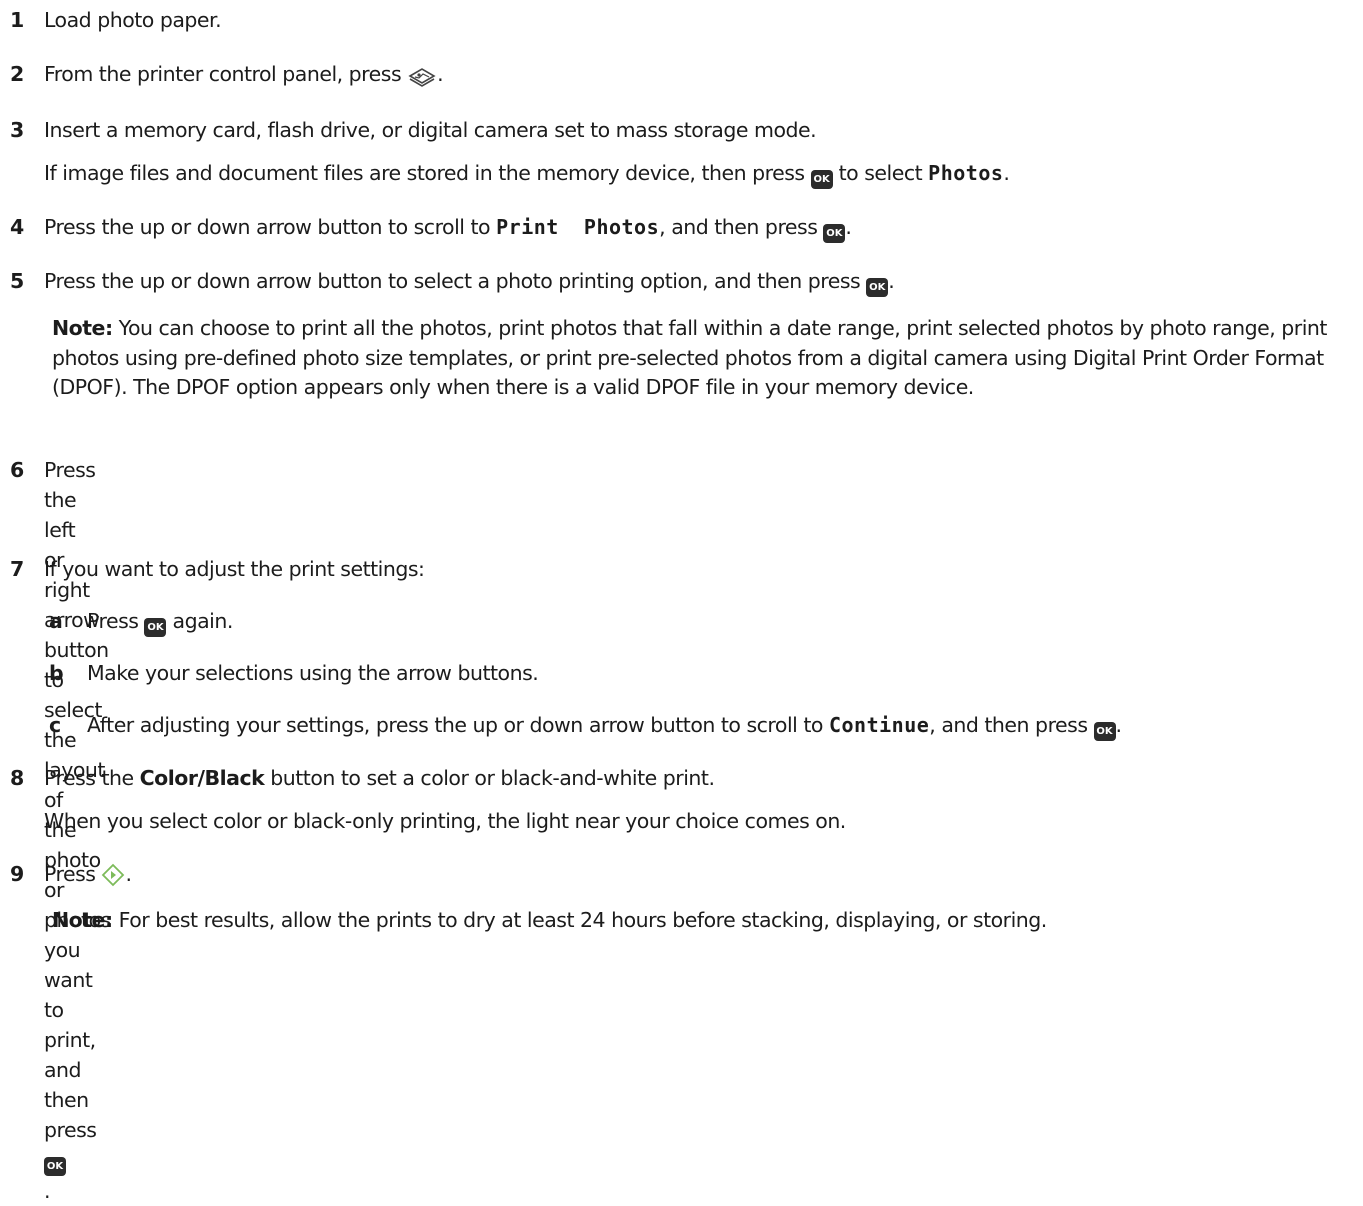 The height and width of the screenshot is (1206, 1363). Describe the element at coordinates (578, 227) in the screenshot. I see `menu-option-print-photos: Print Photos` at that location.